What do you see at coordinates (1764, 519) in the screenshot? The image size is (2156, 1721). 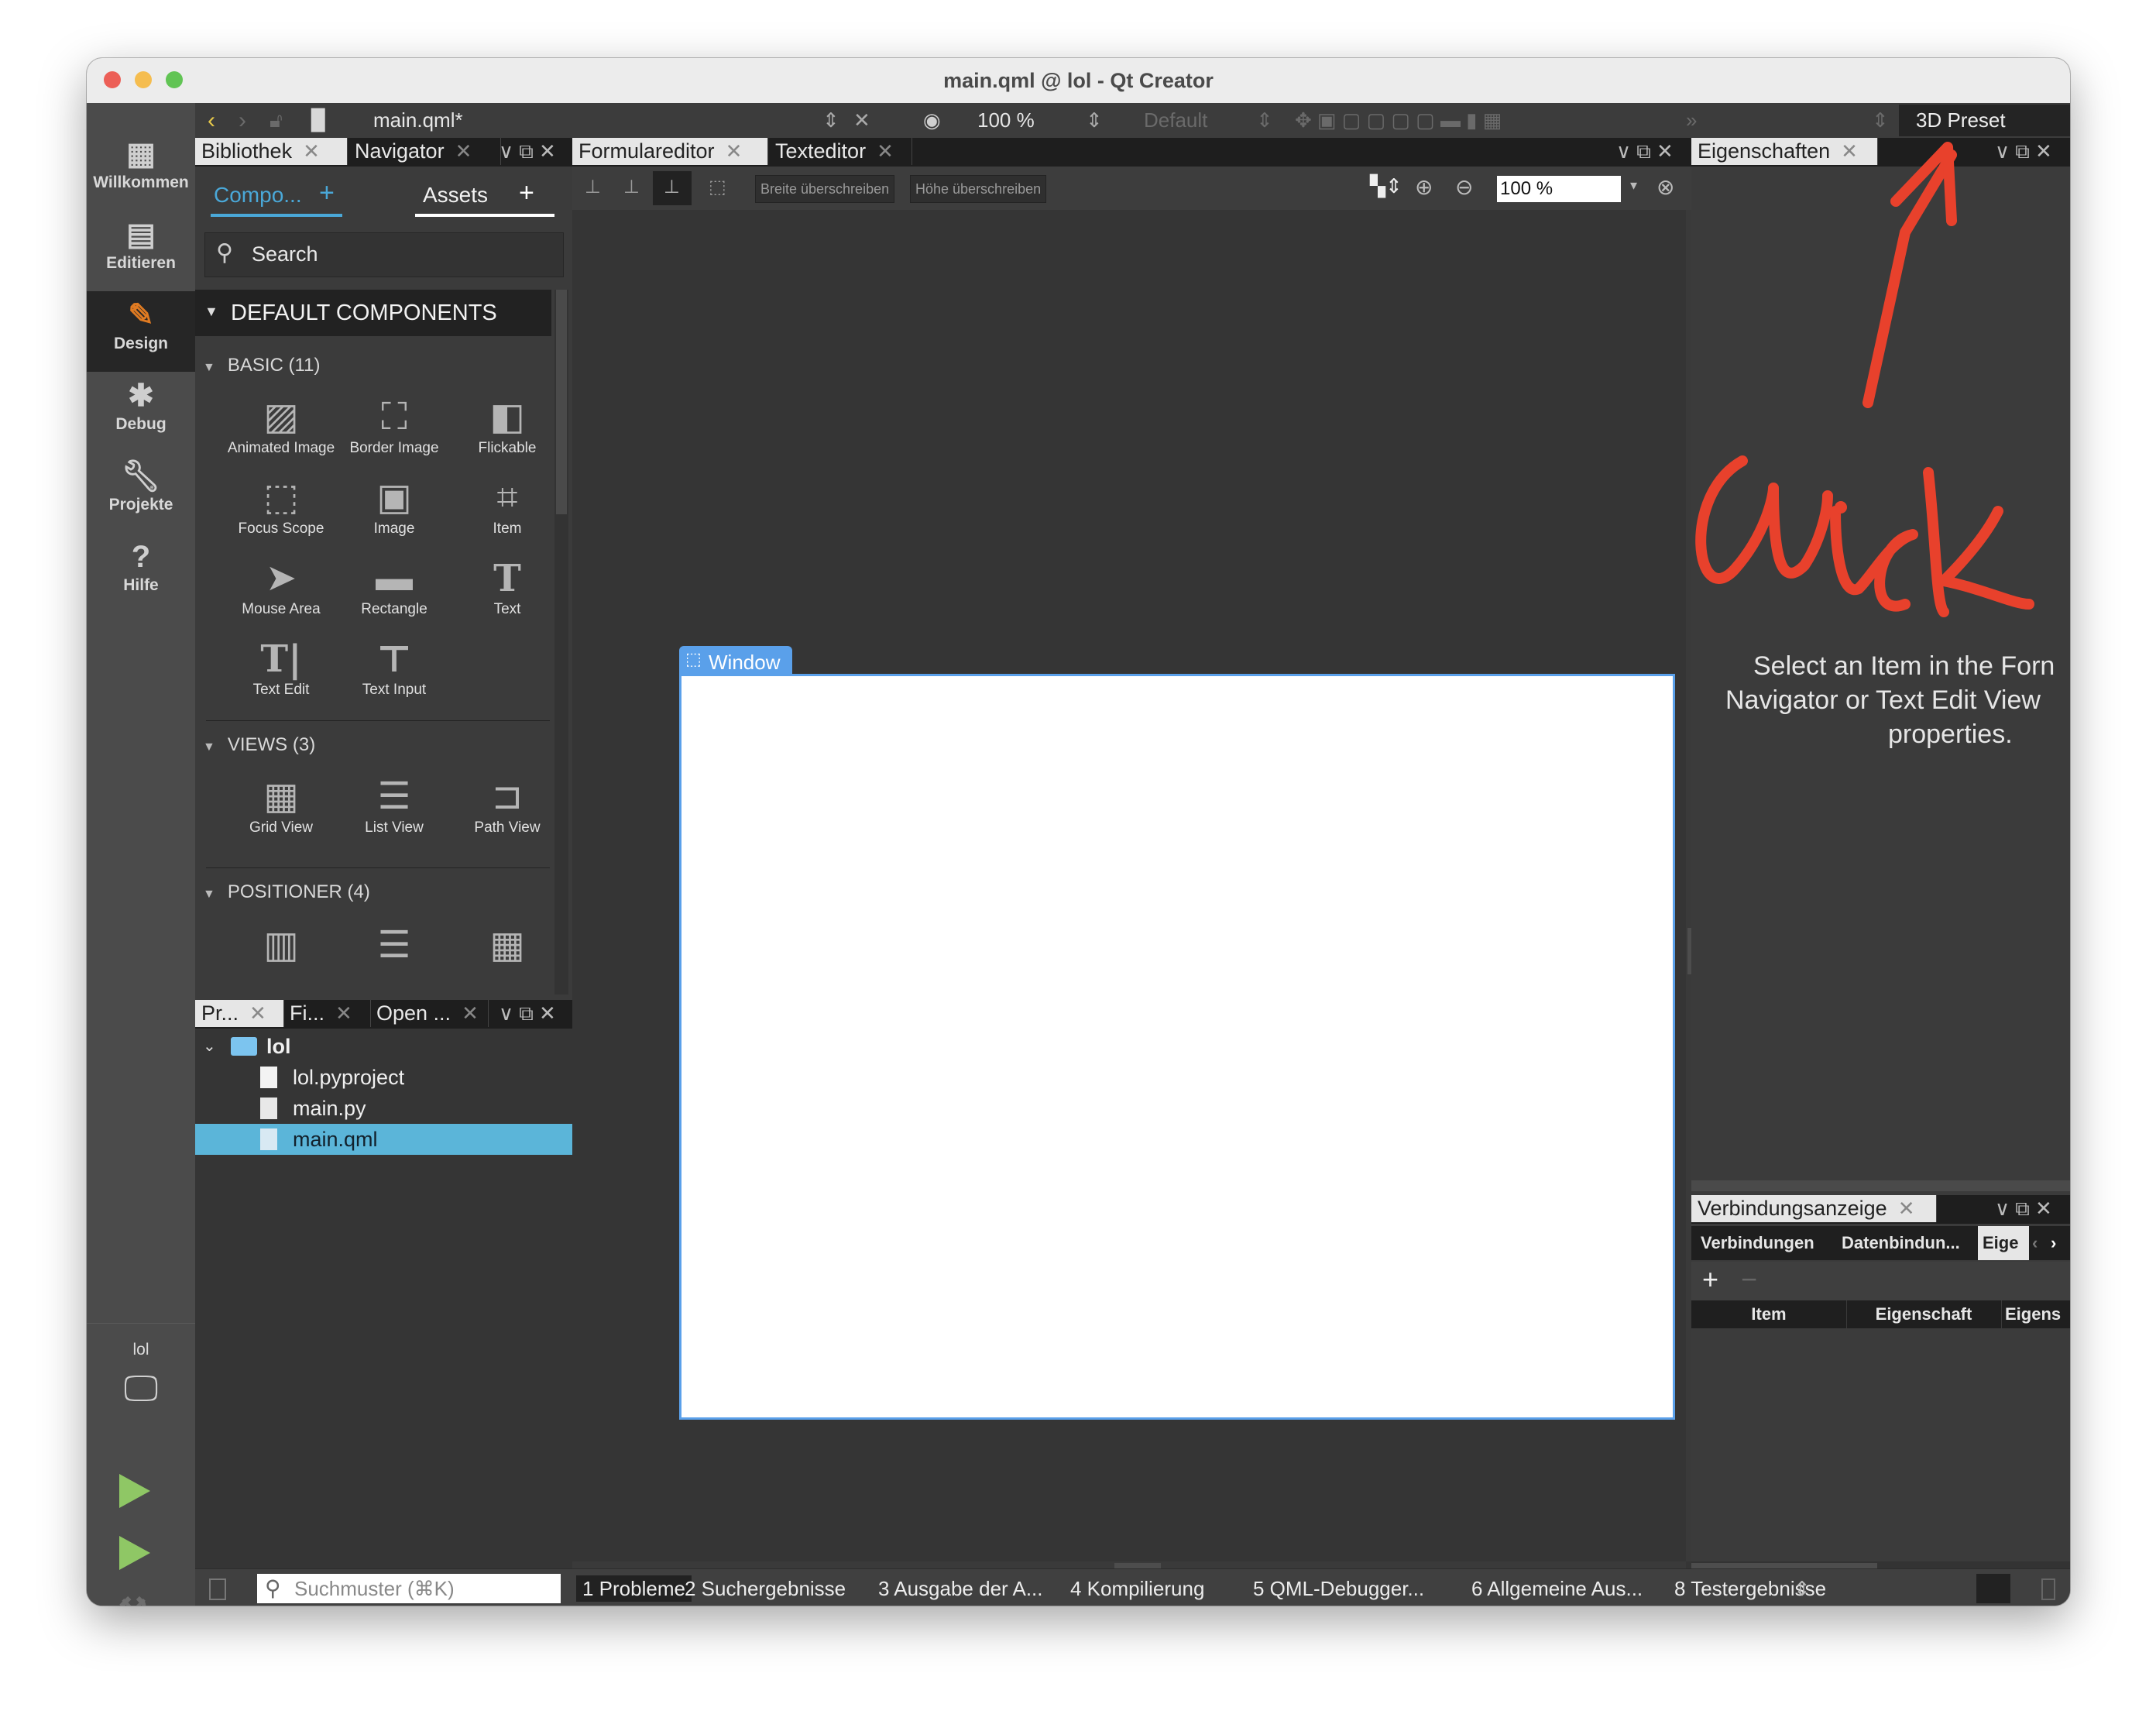 I see `annotation-click-c` at bounding box center [1764, 519].